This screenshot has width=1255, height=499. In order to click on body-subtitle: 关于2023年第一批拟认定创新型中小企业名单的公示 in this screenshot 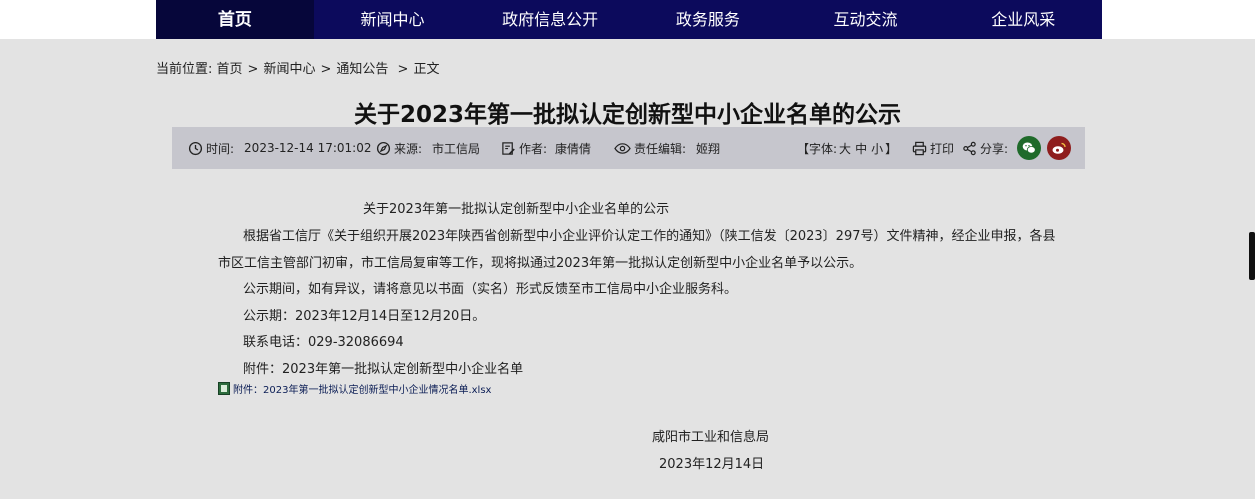, I will do `click(516, 209)`.